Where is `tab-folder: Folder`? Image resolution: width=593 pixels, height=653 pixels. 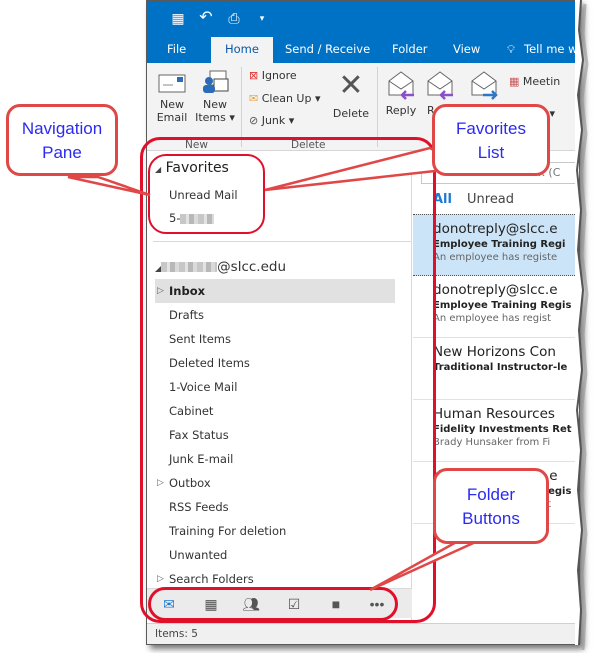
tab-folder: Folder is located at coordinates (410, 50).